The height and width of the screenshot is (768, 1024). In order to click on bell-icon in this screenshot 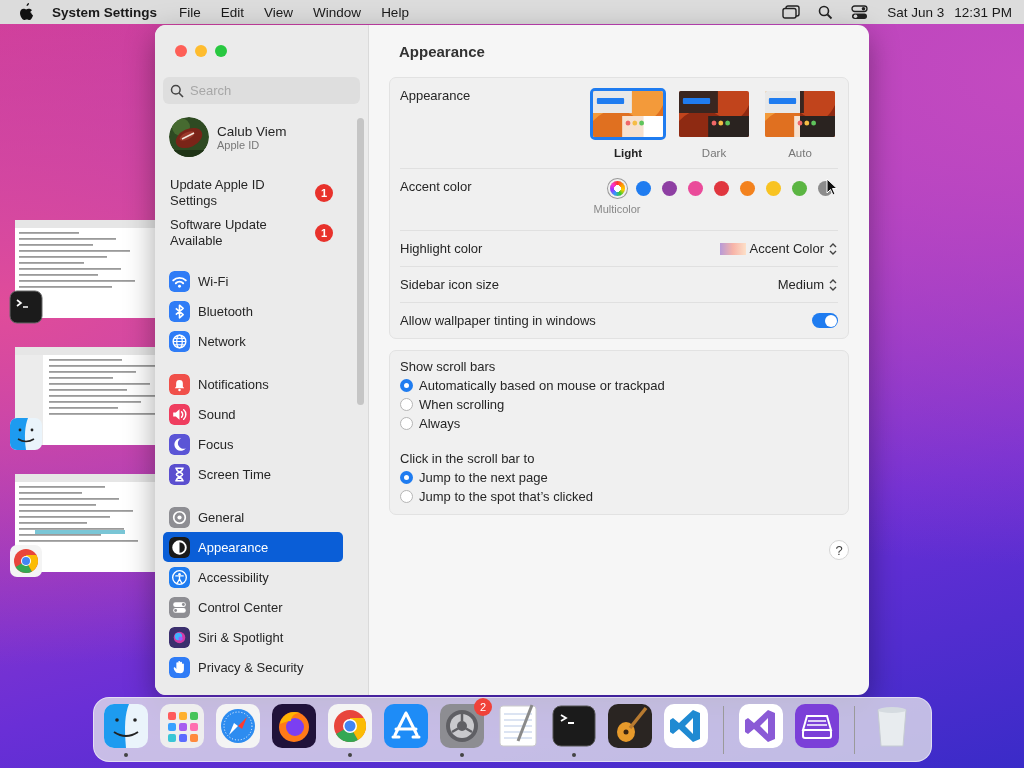, I will do `click(179, 384)`.